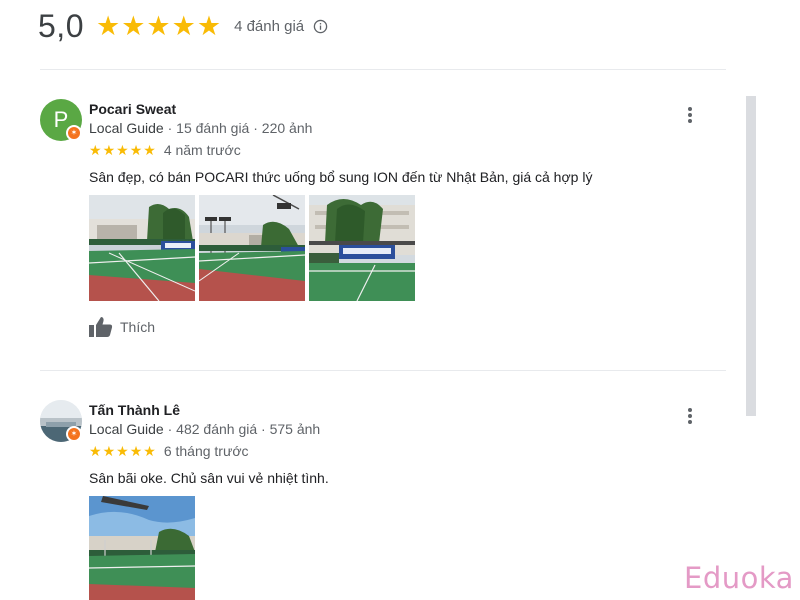 The image size is (800, 600). I want to click on overall-stars: ★ ★ ★ ★ ★, so click(158, 25).